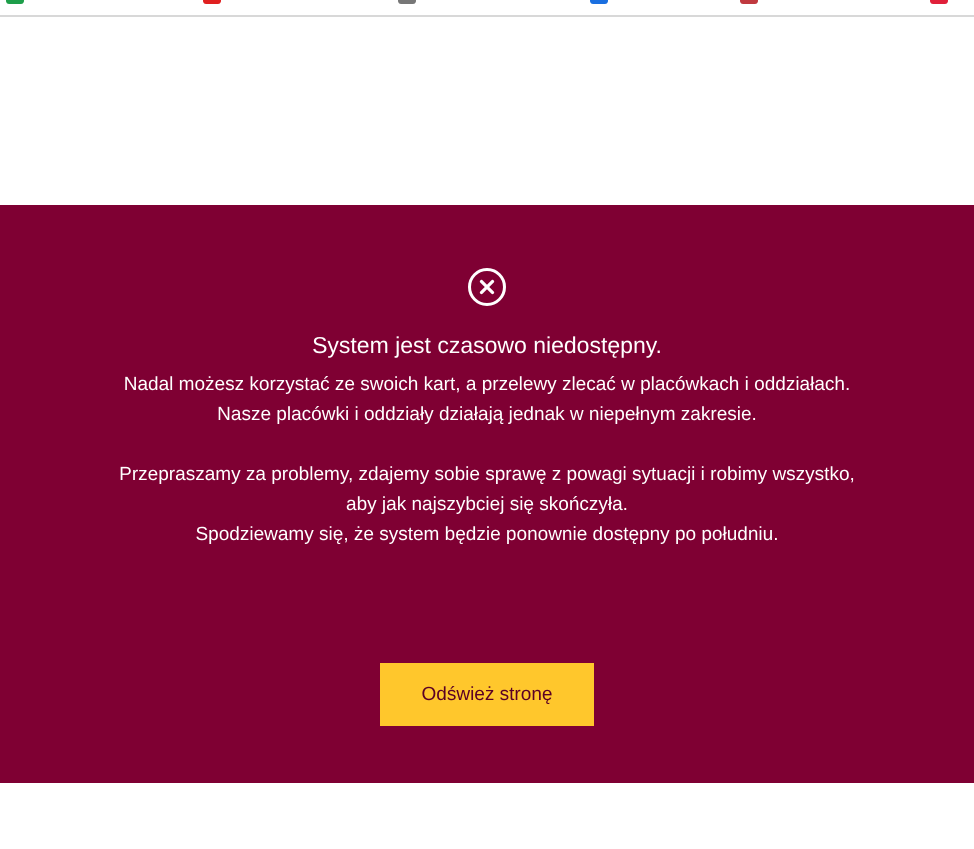 The image size is (974, 849). What do you see at coordinates (487, 694) in the screenshot?
I see `refresh-button: Odśwież stronę` at bounding box center [487, 694].